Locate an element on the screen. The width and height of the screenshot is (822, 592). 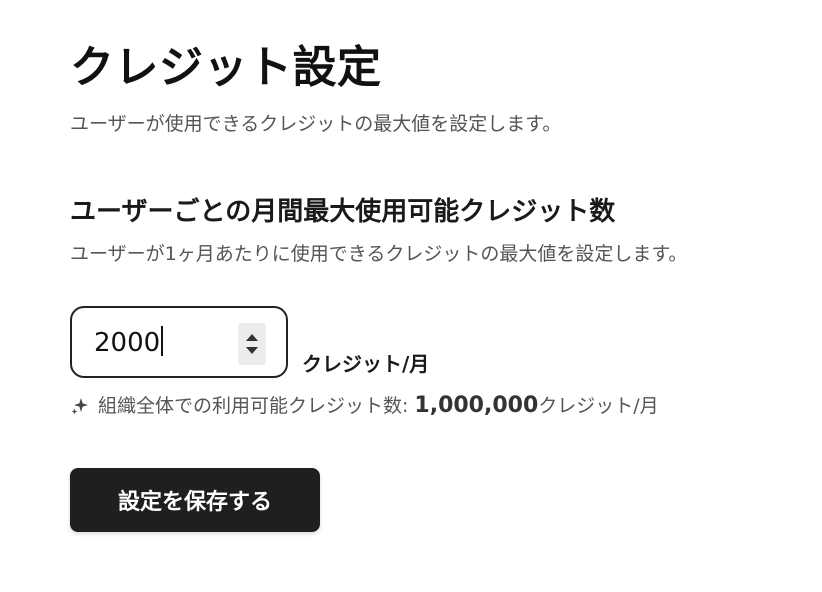
org-credit-info: 組織全体での利用可能クレジット数: 1,000,000 クレジット/月 is located at coordinates (430, 406).